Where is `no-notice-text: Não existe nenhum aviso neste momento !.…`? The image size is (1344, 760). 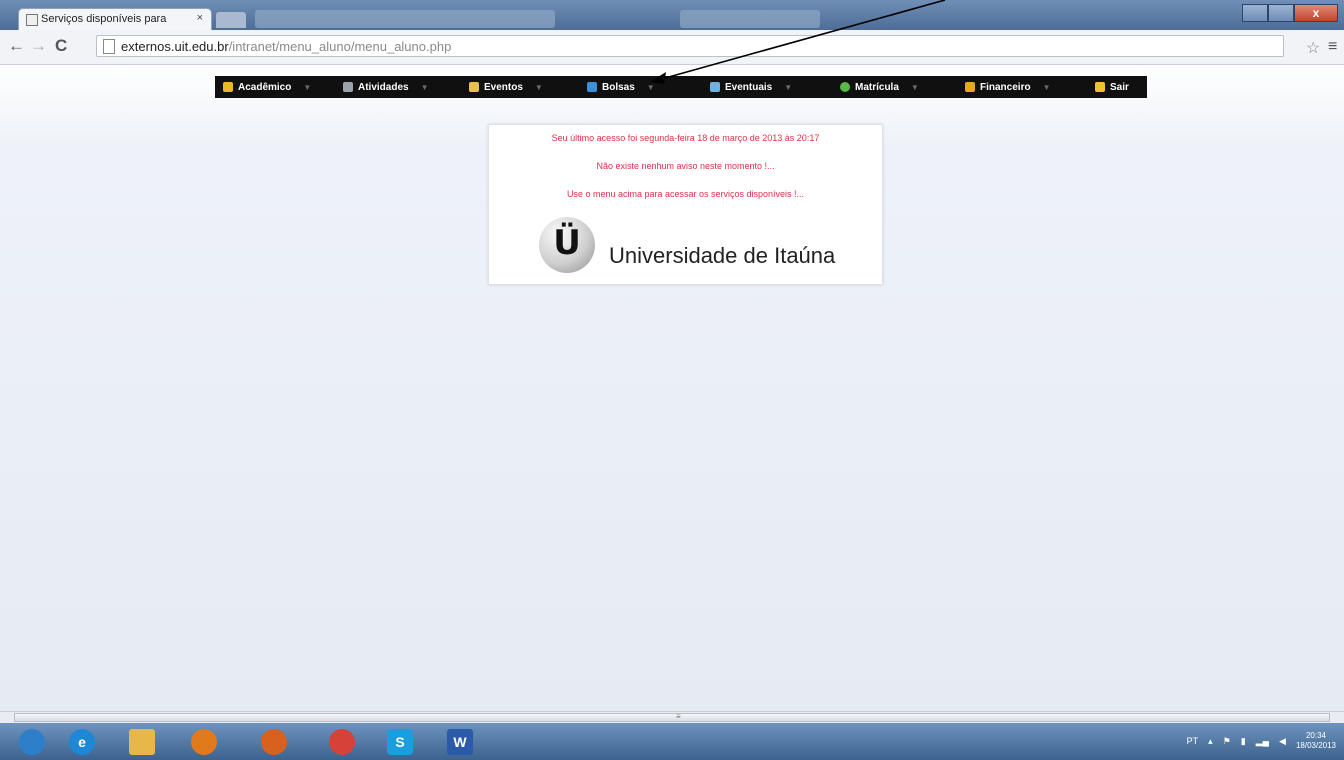
no-notice-text: Não existe nenhum aviso neste momento !.… is located at coordinates (685, 166).